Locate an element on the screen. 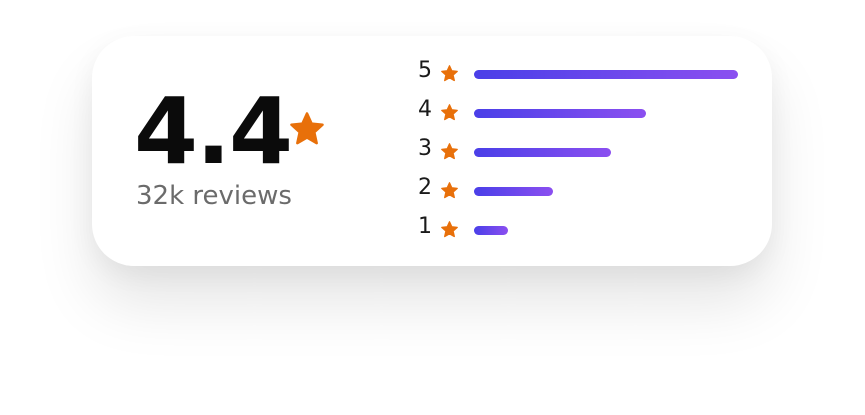 The image size is (865, 415). row-star-count: 3 is located at coordinates (425, 148).